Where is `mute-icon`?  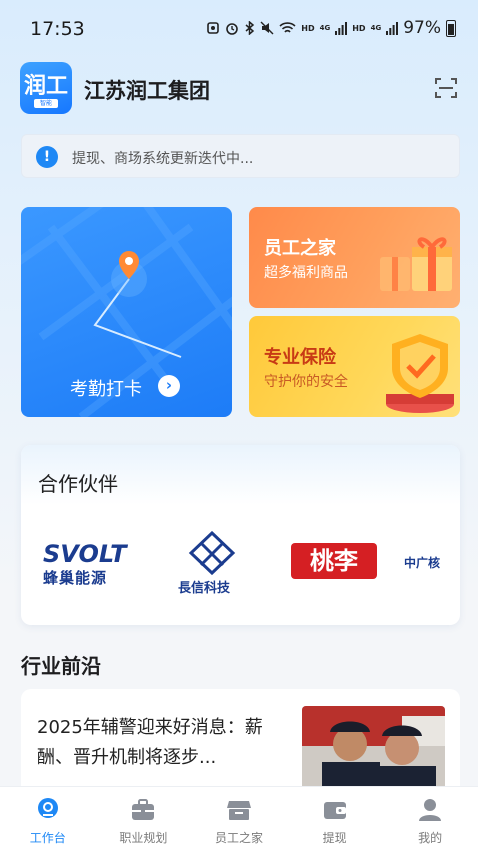 mute-icon is located at coordinates (267, 28).